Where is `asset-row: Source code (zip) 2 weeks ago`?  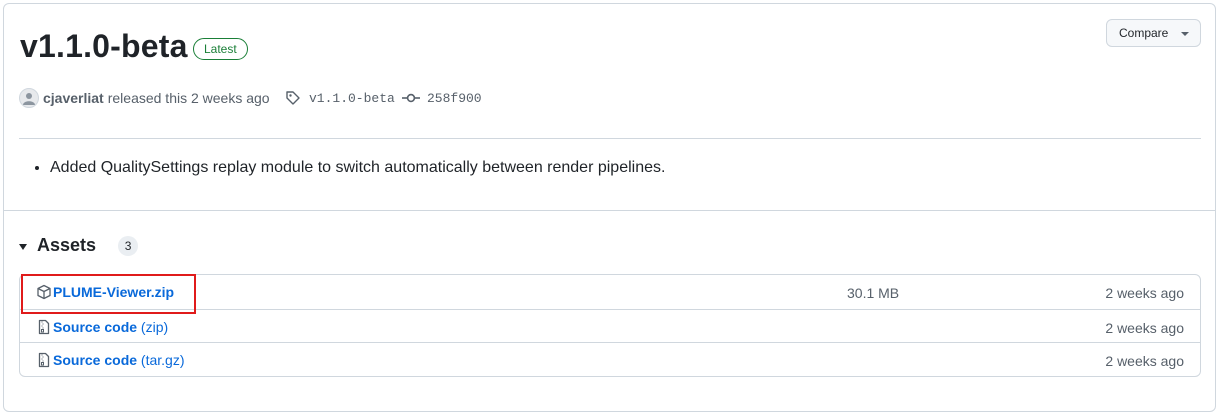
asset-row: Source code (zip) 2 weeks ago is located at coordinates (610, 326).